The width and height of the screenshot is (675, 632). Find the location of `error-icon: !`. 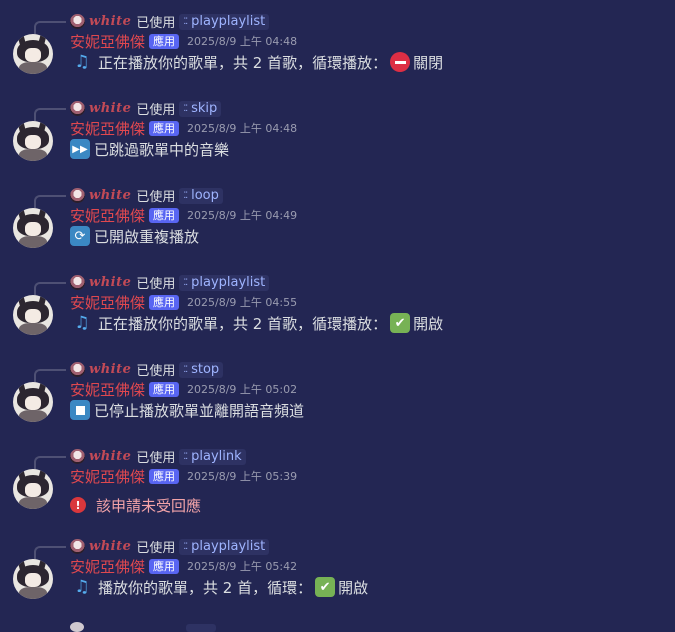

error-icon: ! is located at coordinates (78, 505).